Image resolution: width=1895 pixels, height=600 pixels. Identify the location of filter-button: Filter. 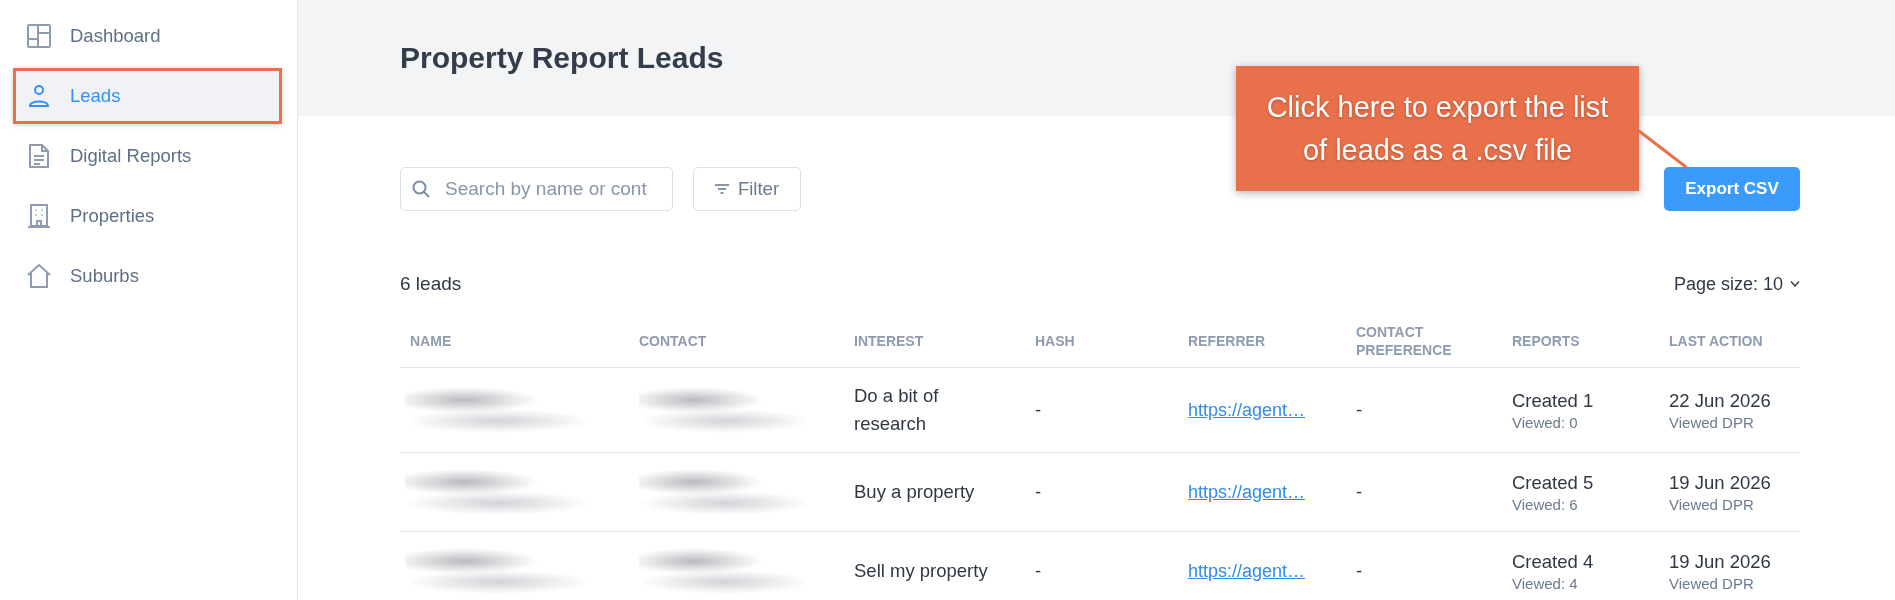
(747, 189).